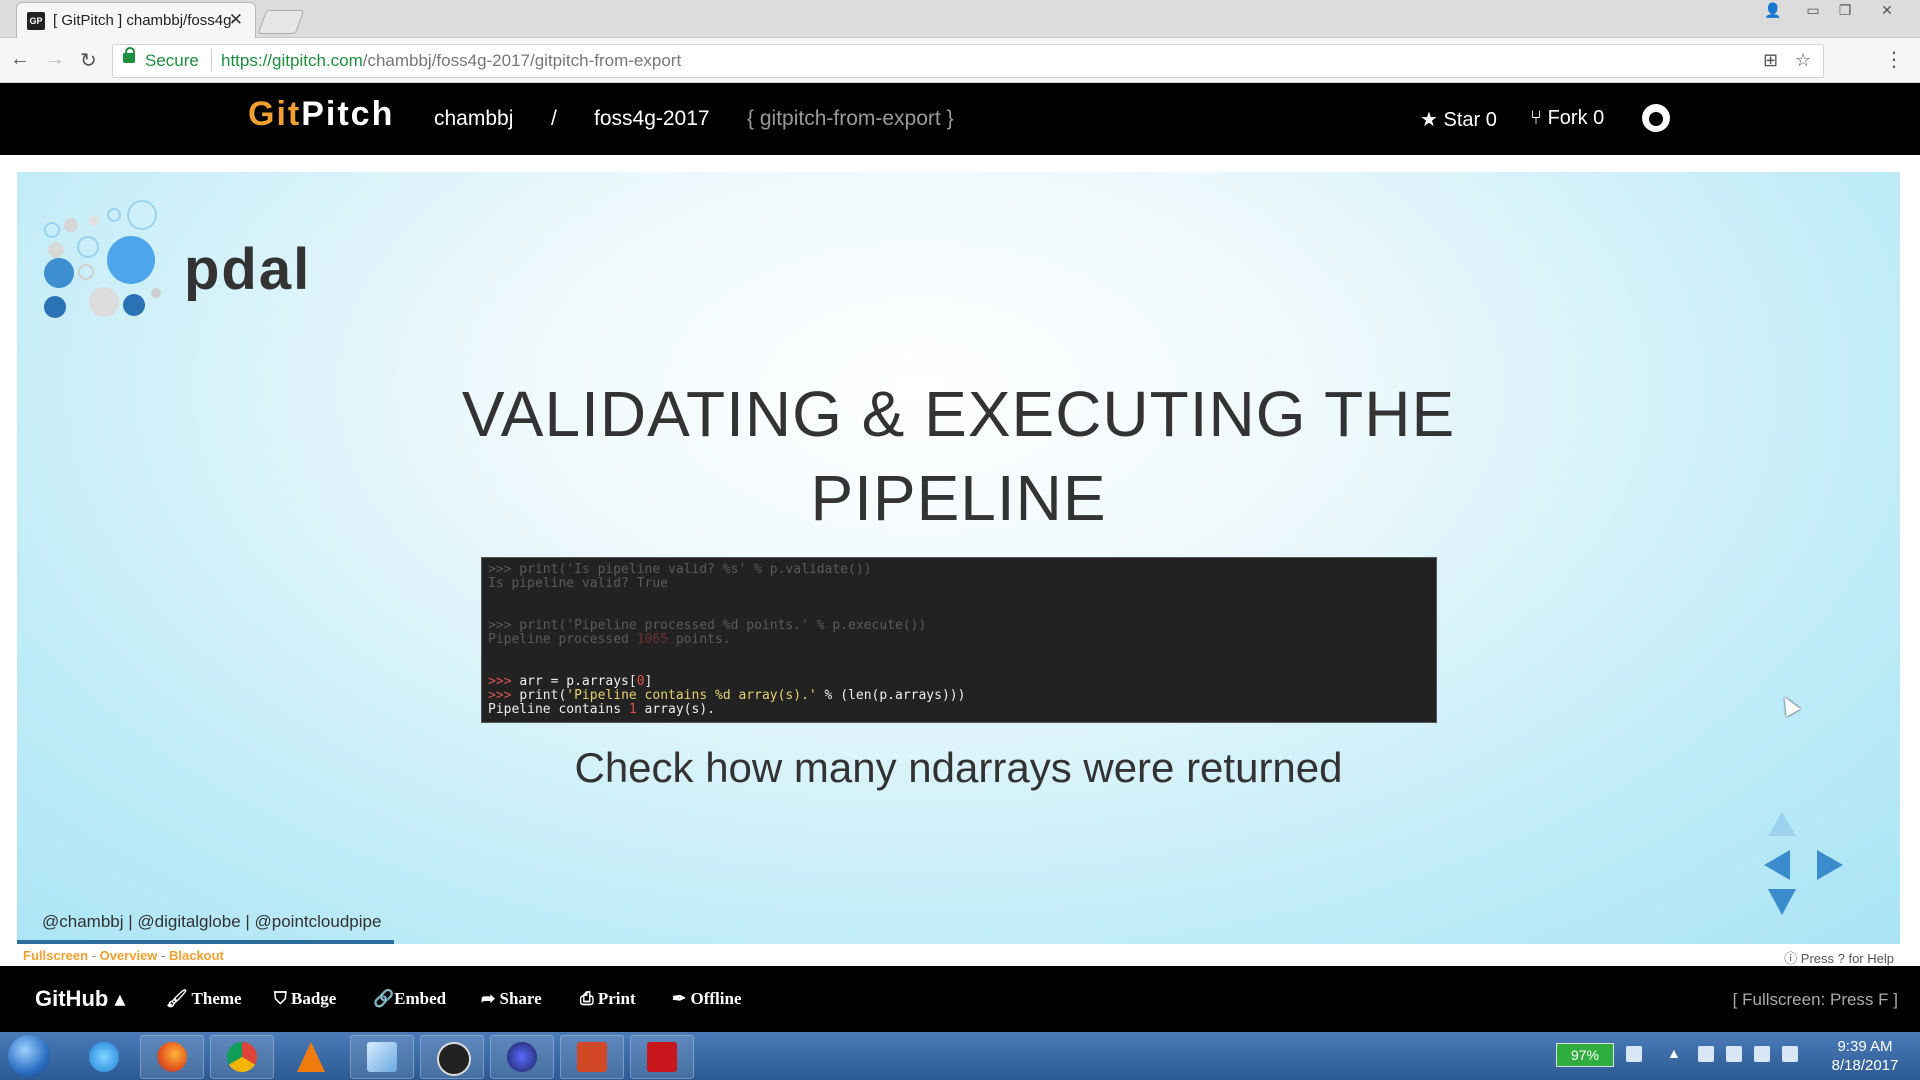  I want to click on taskbar-audio-app, so click(452, 1057).